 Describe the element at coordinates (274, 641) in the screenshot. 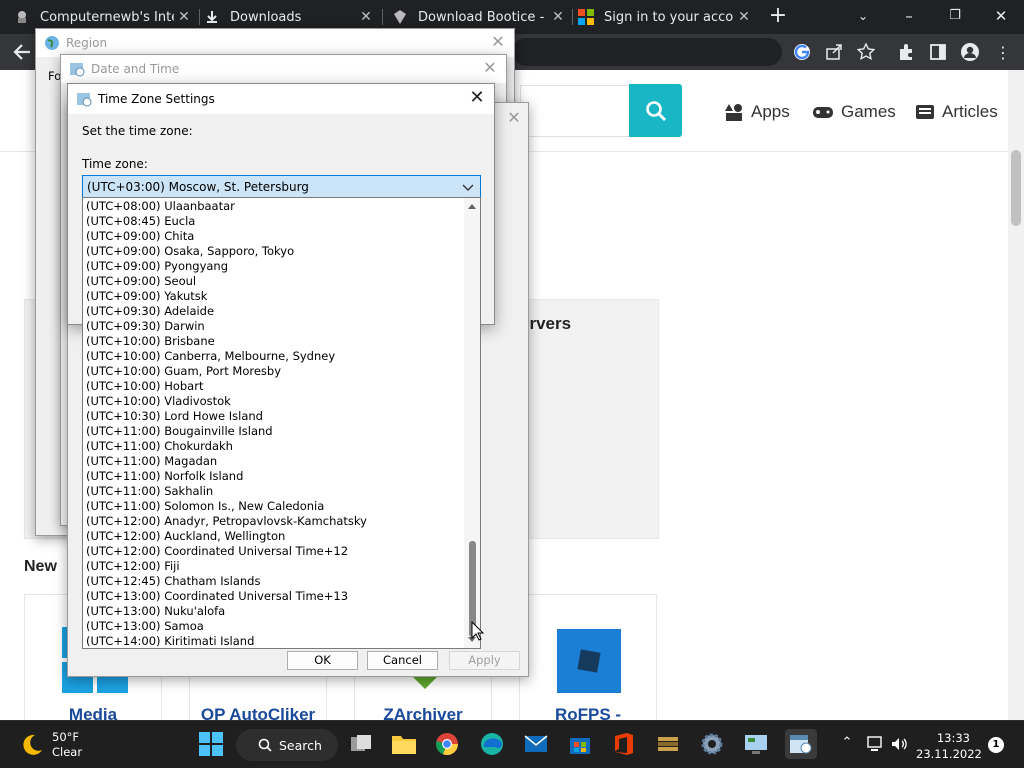

I see `time-zone-option: (UTC+14:00) Kiritimati Island` at that location.